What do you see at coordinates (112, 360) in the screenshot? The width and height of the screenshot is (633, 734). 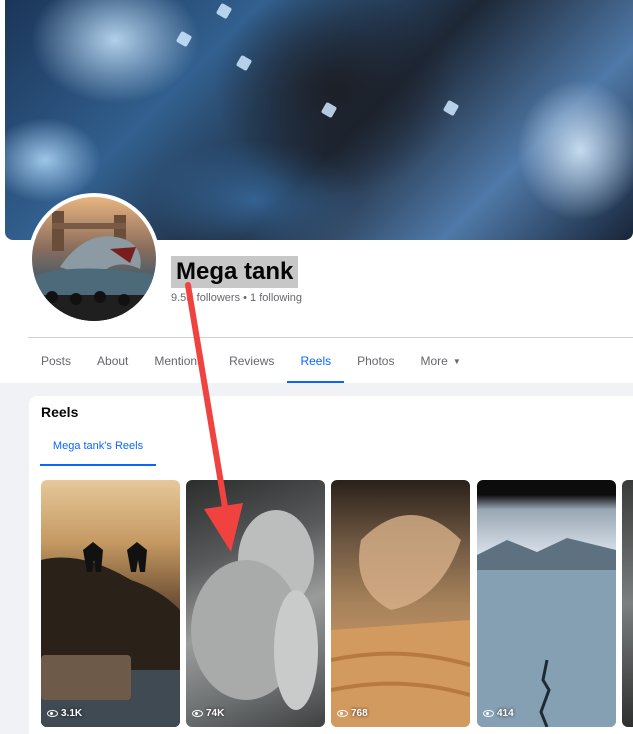 I see `tab-about: About` at bounding box center [112, 360].